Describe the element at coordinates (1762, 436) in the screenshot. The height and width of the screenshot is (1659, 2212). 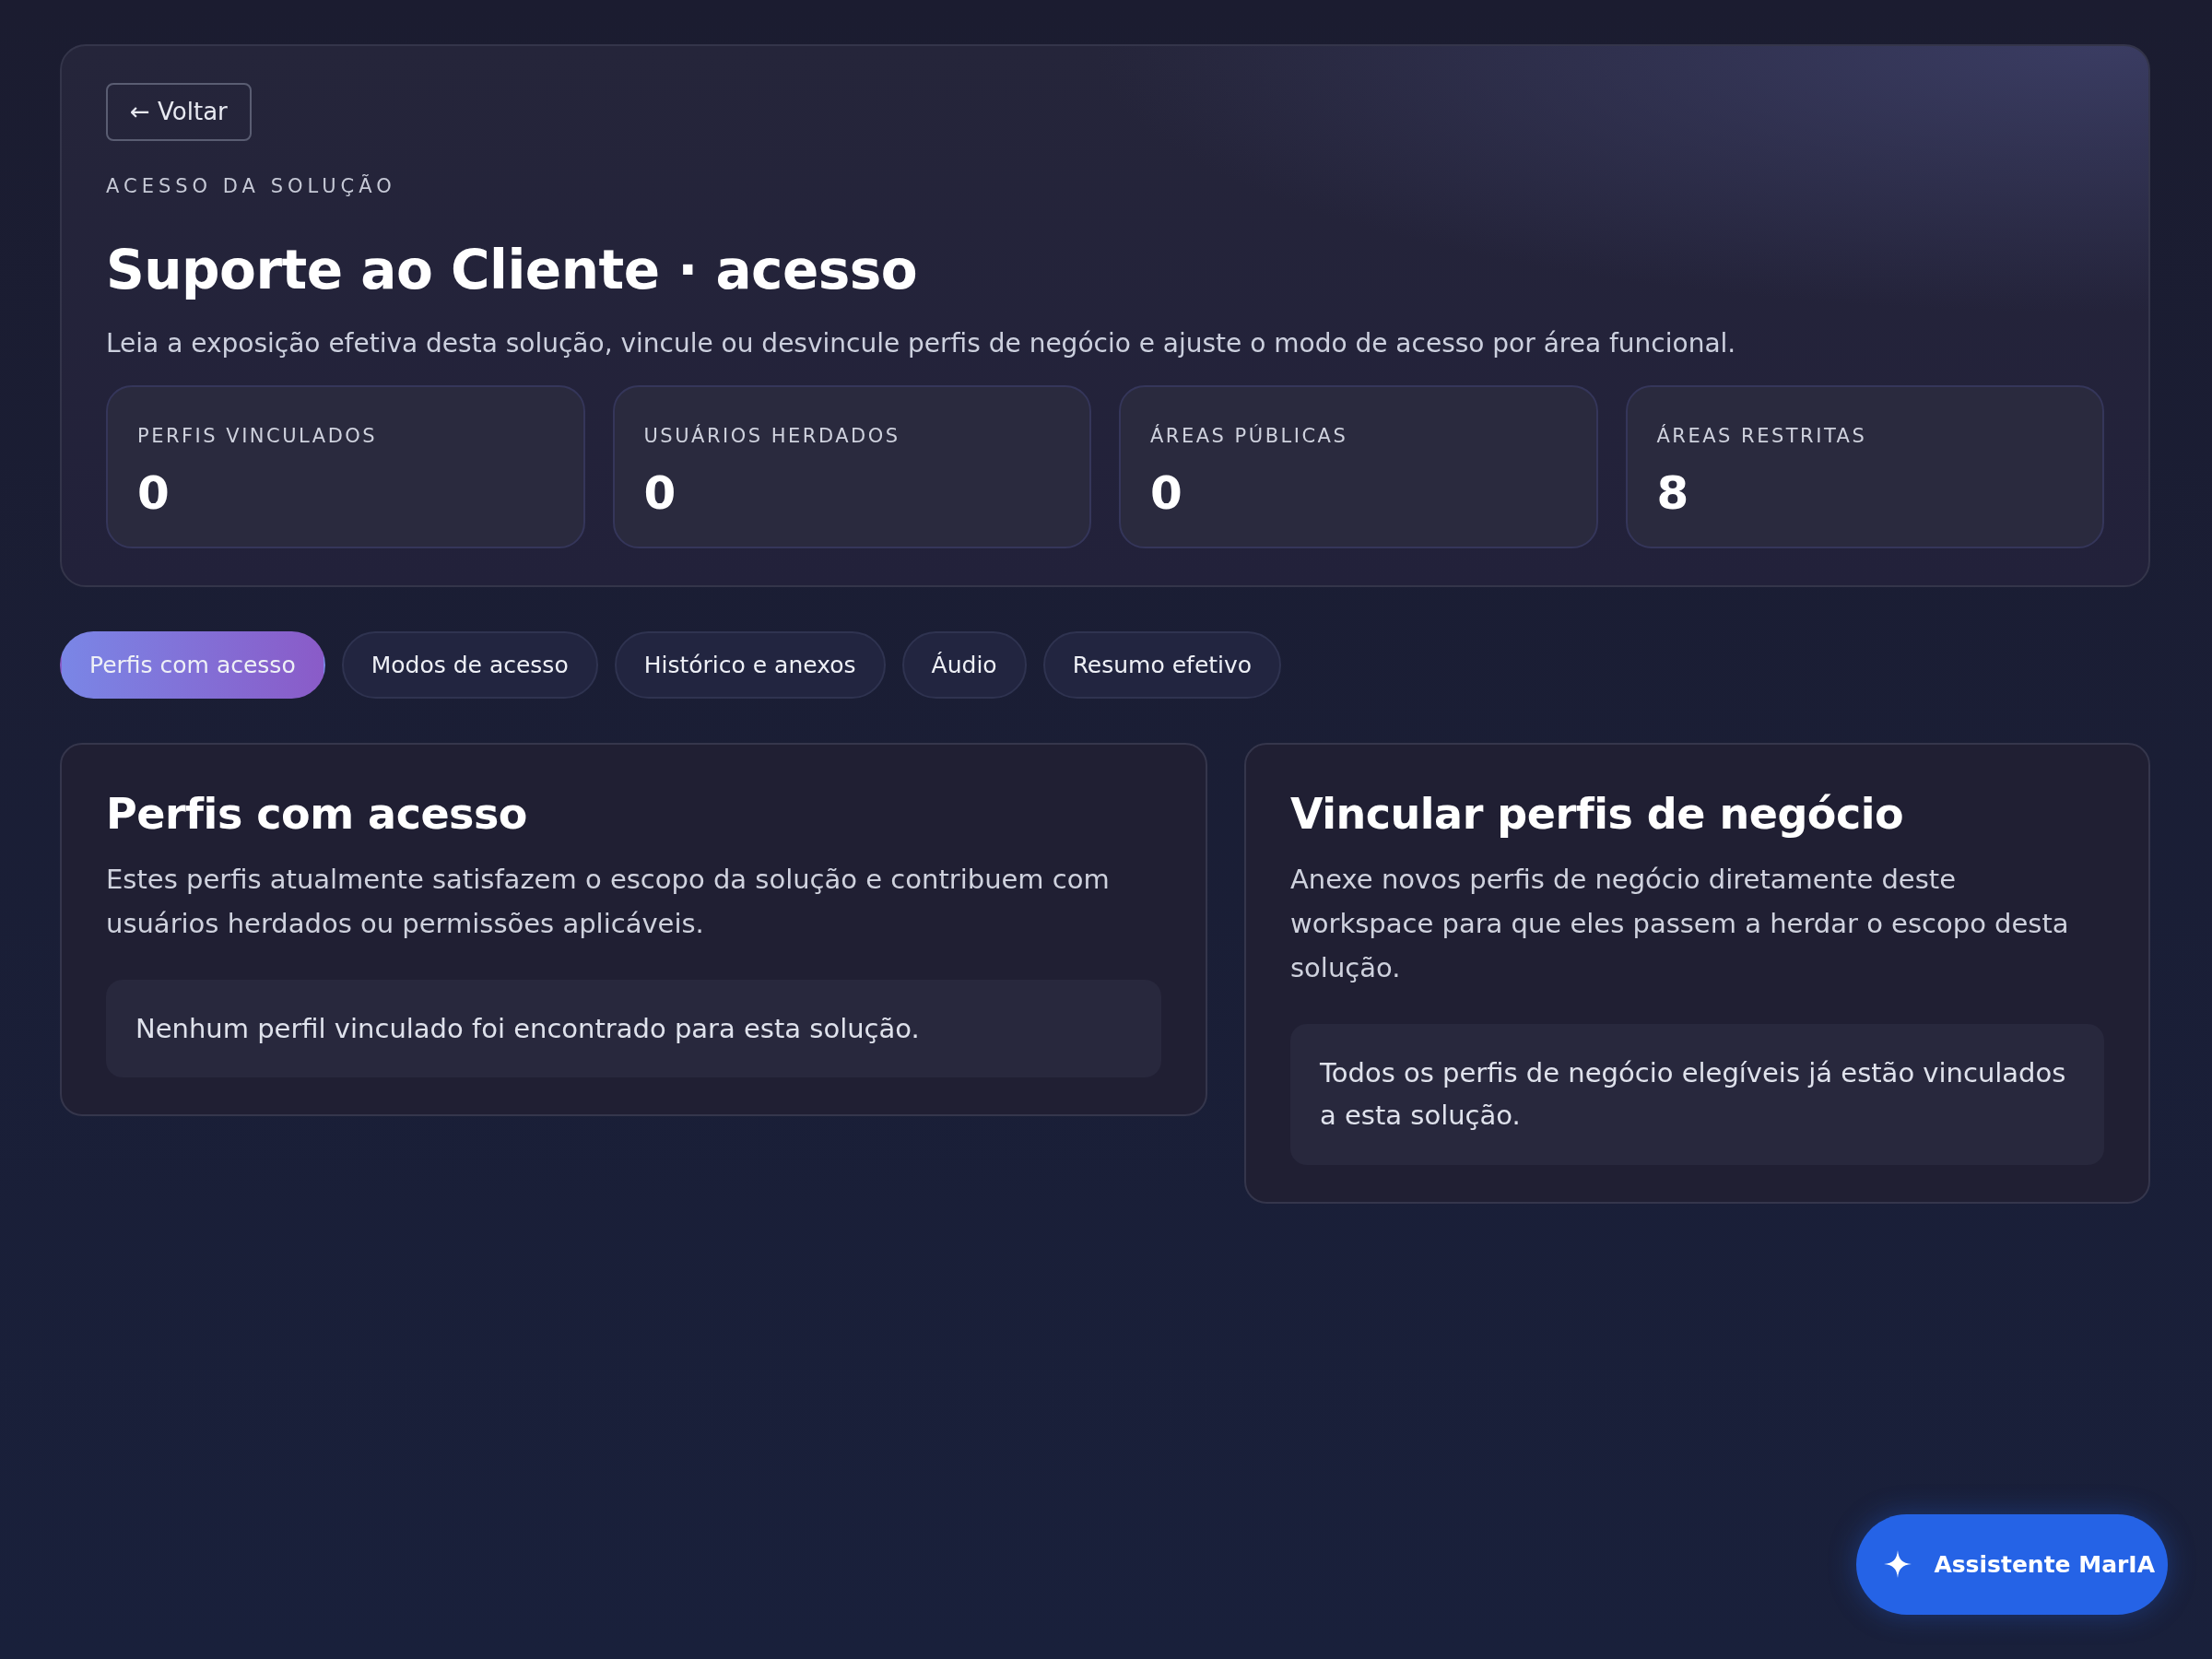
I see `stat-label: ÁREAS RESTRITAS` at that location.